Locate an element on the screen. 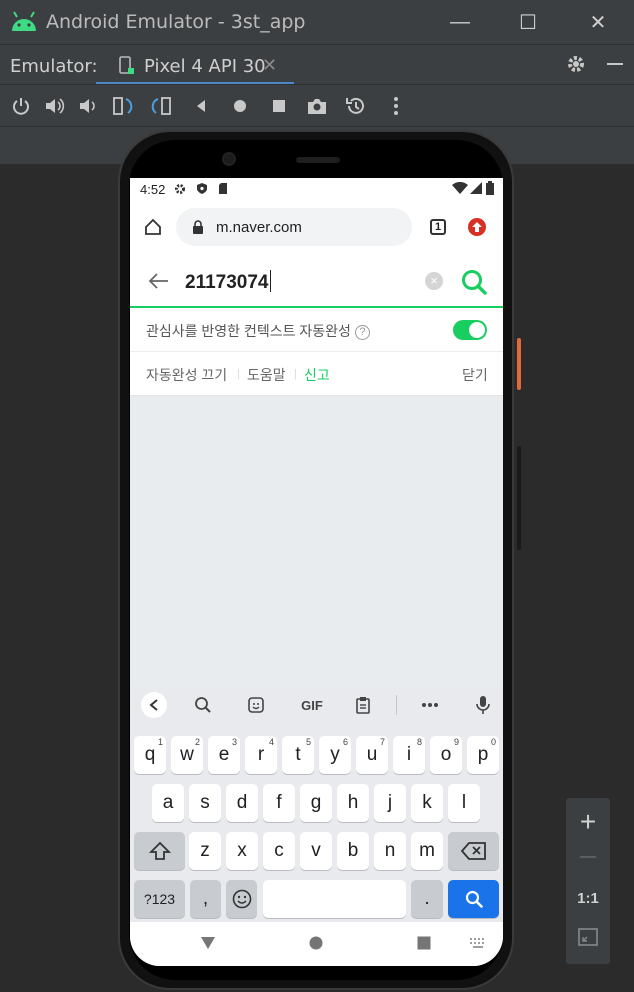  update-arrow-icon is located at coordinates (477, 227).